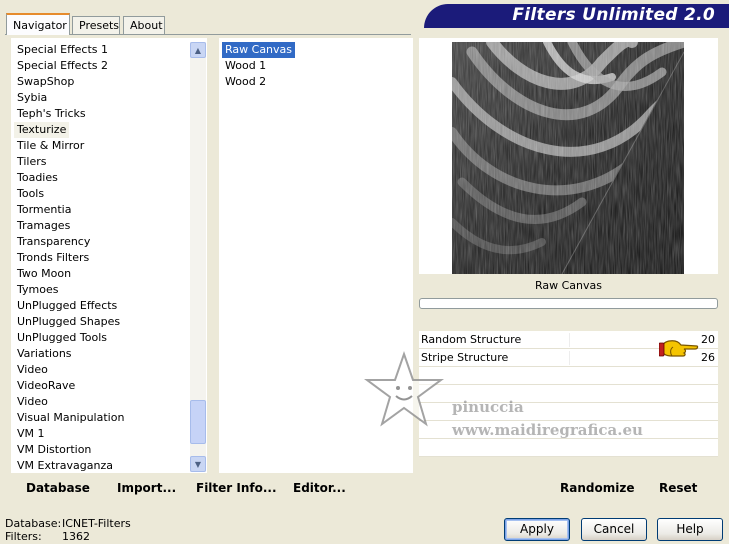 Image resolution: width=729 pixels, height=544 pixels. What do you see at coordinates (404, 388) in the screenshot?
I see `watermark-star-icon` at bounding box center [404, 388].